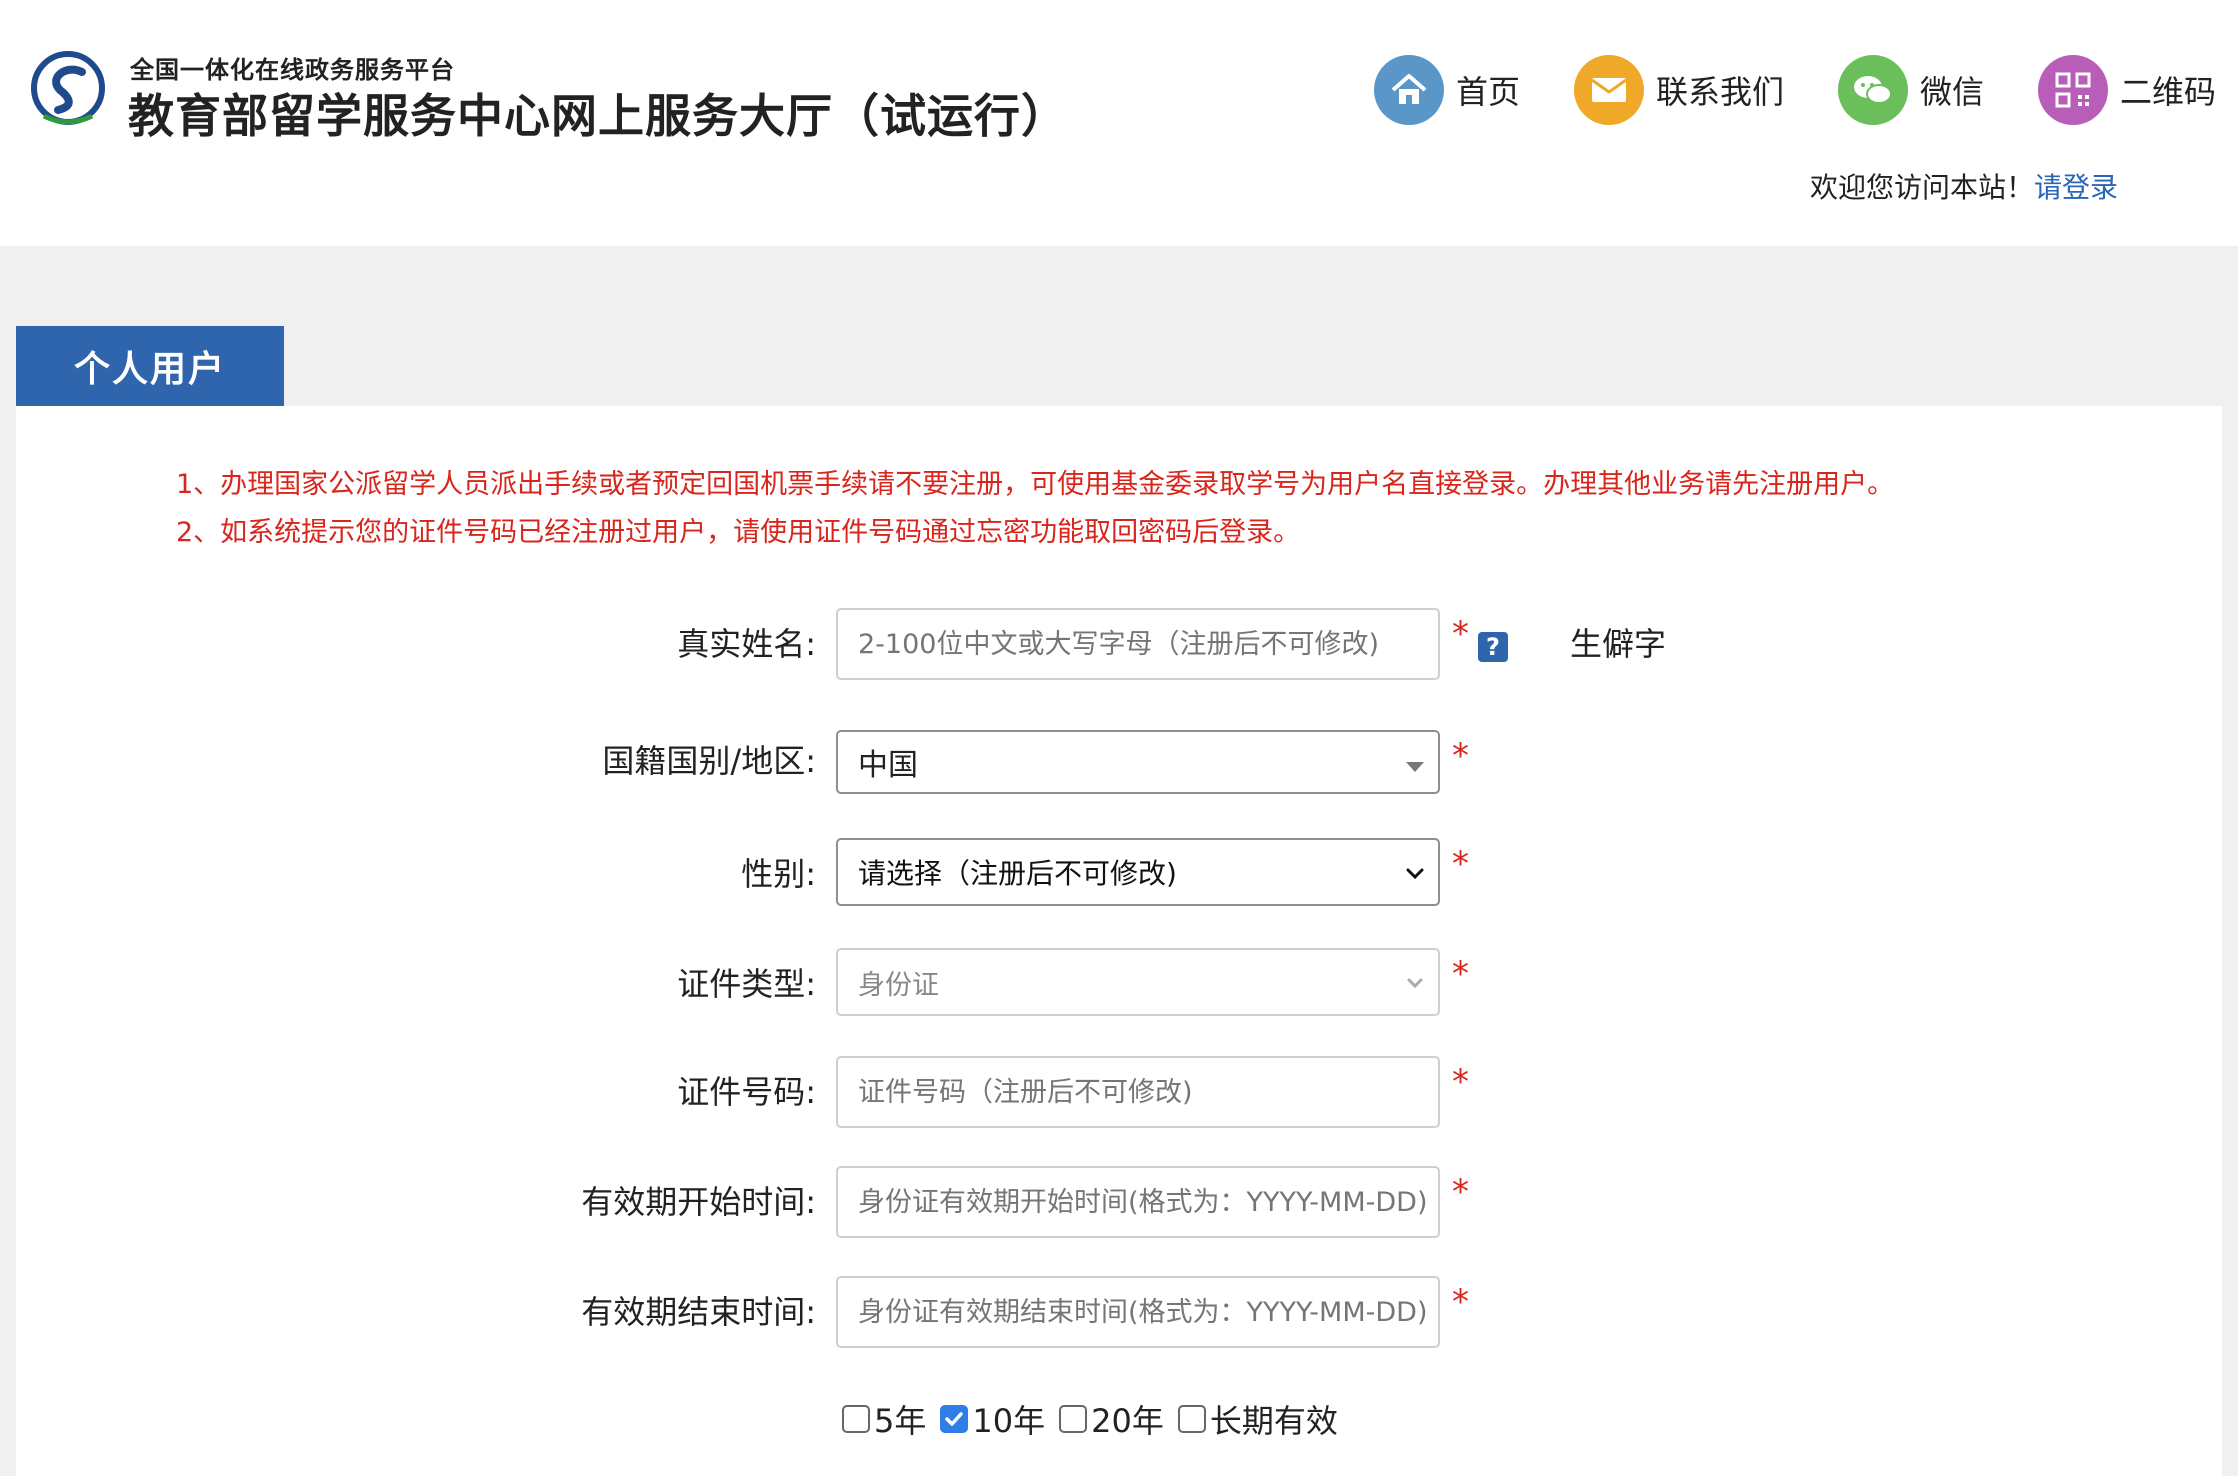  What do you see at coordinates (1609, 90) in the screenshot?
I see `mail-icon` at bounding box center [1609, 90].